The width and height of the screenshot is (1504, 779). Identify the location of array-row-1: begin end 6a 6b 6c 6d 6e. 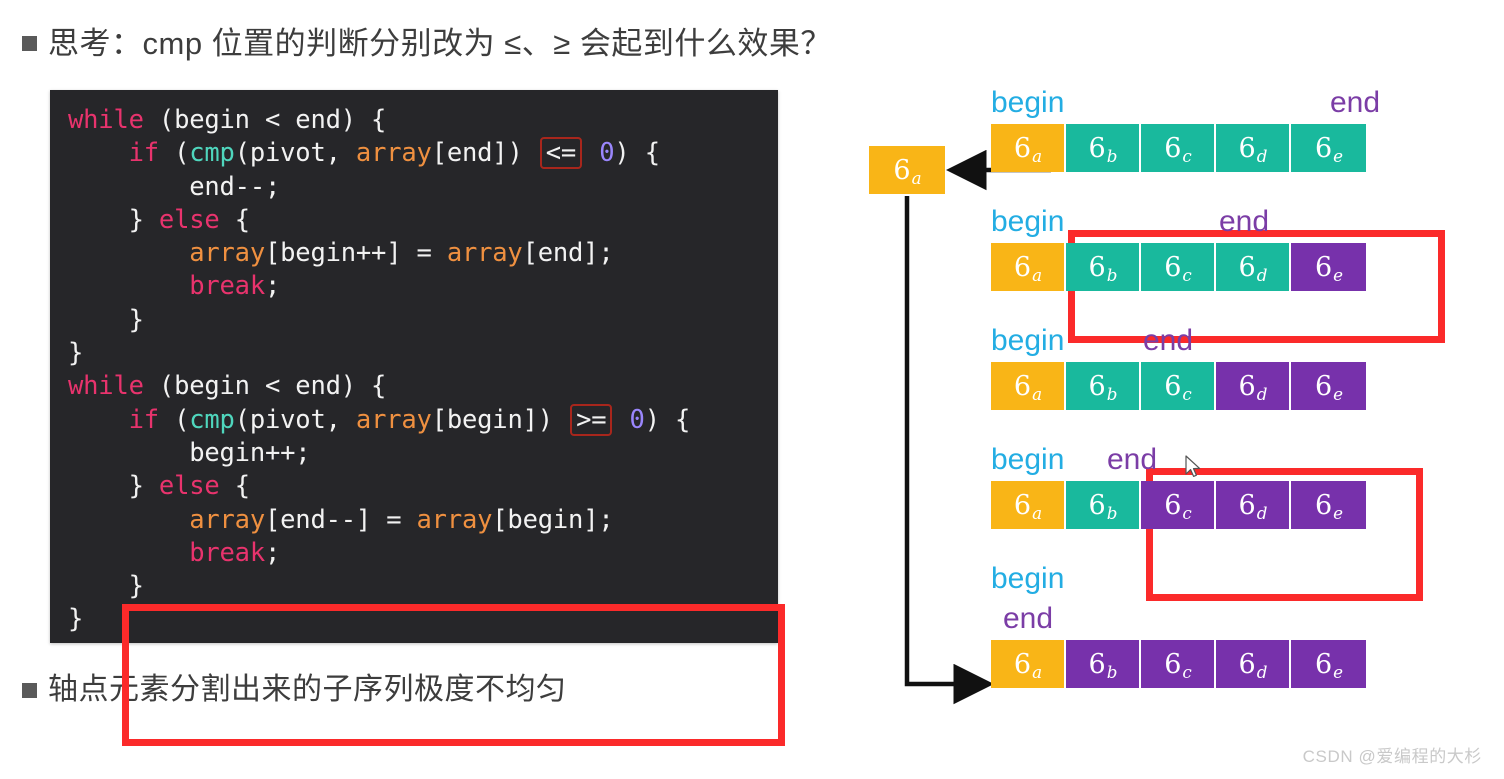
(1185, 129).